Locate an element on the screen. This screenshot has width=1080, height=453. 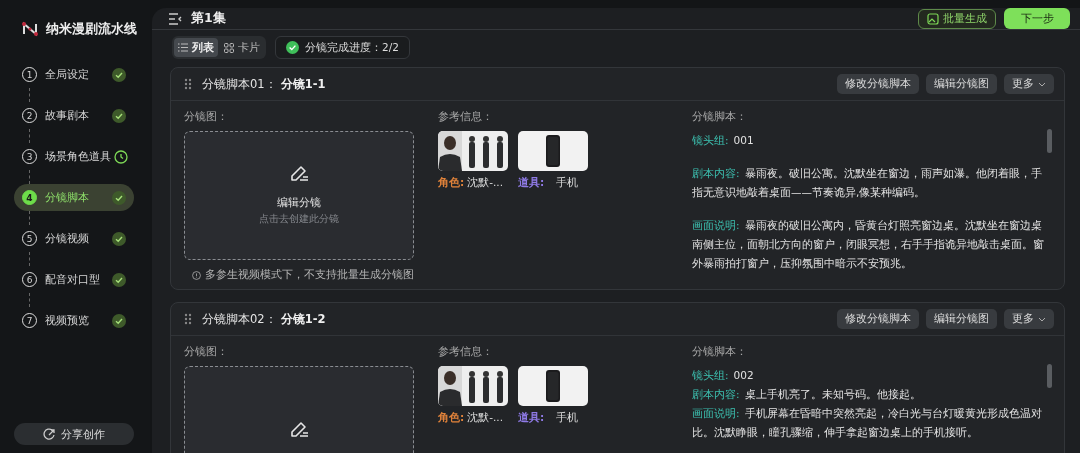
share-icon is located at coordinates (49, 434).